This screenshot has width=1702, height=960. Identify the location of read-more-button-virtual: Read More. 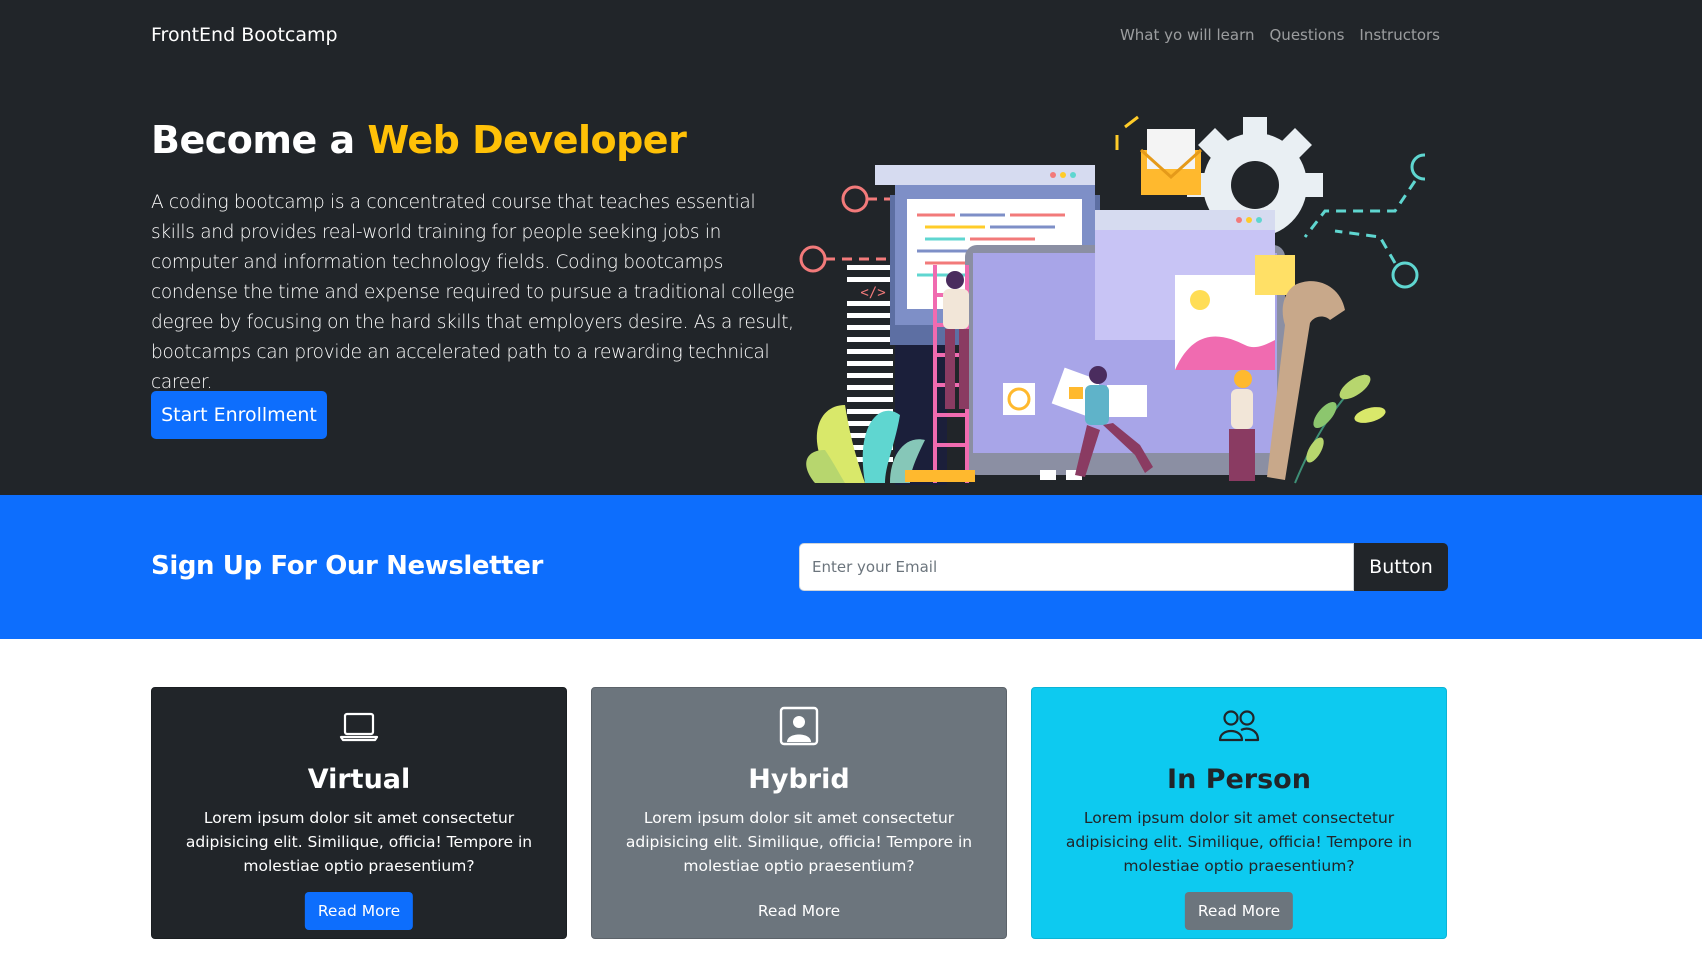
(359, 911).